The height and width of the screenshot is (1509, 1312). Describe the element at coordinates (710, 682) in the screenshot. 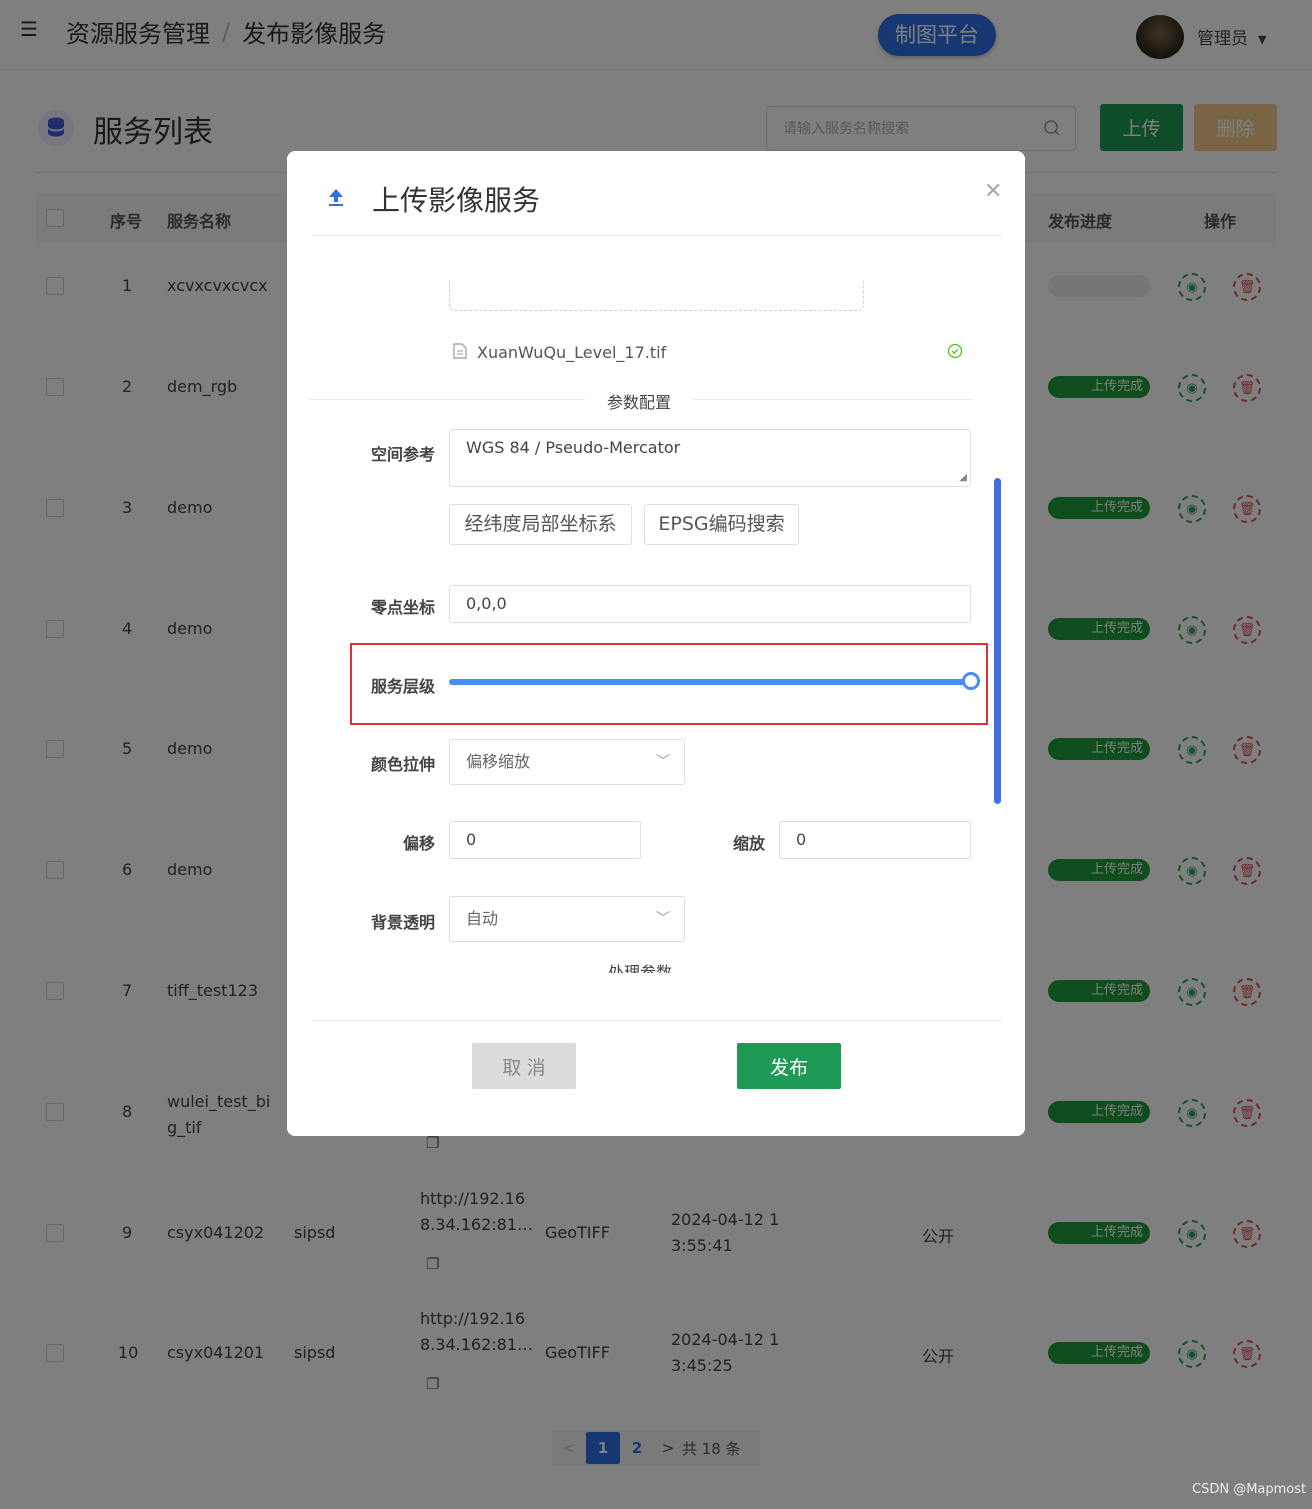

I see `service-level-slider` at that location.